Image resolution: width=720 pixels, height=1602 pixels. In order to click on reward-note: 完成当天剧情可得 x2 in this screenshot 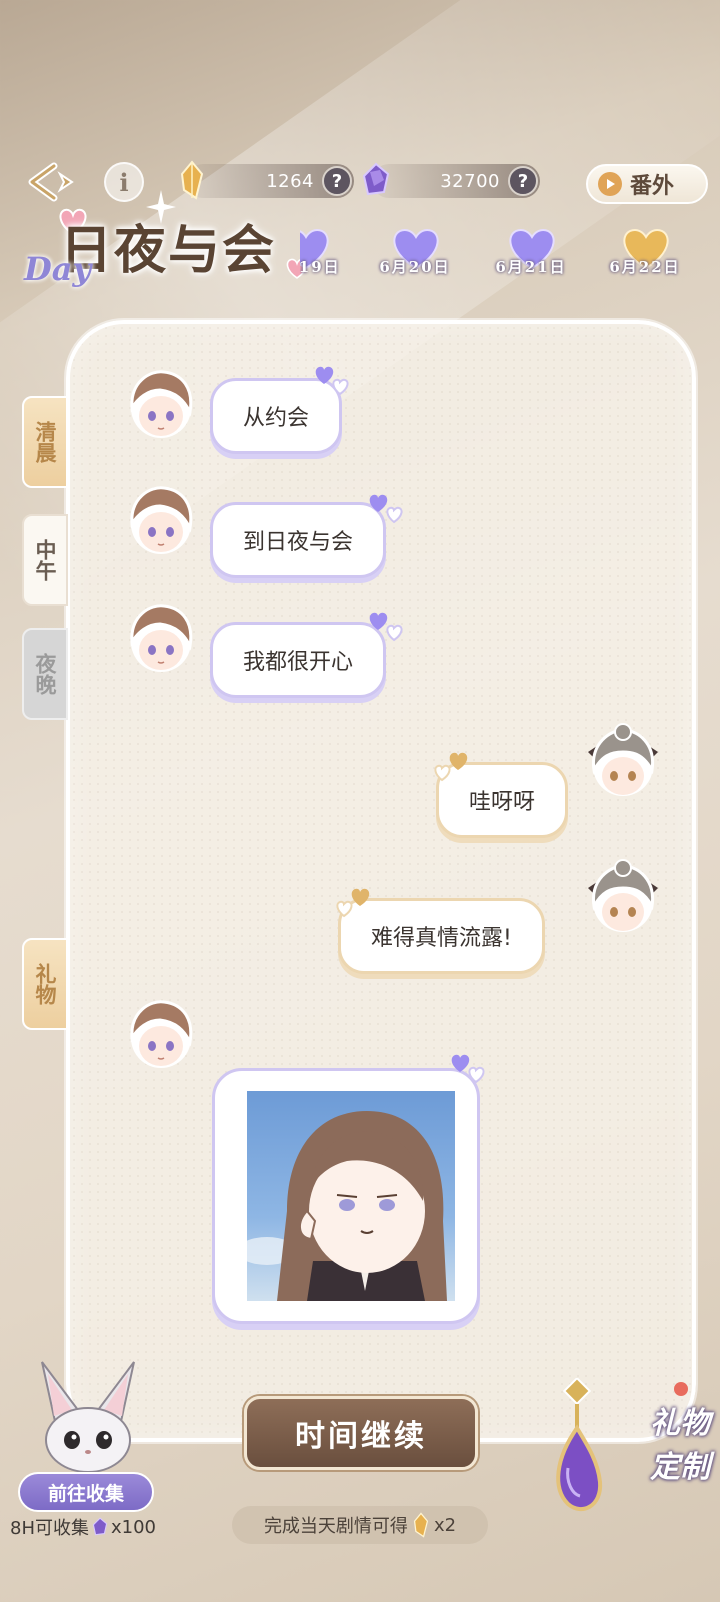, I will do `click(360, 1525)`.